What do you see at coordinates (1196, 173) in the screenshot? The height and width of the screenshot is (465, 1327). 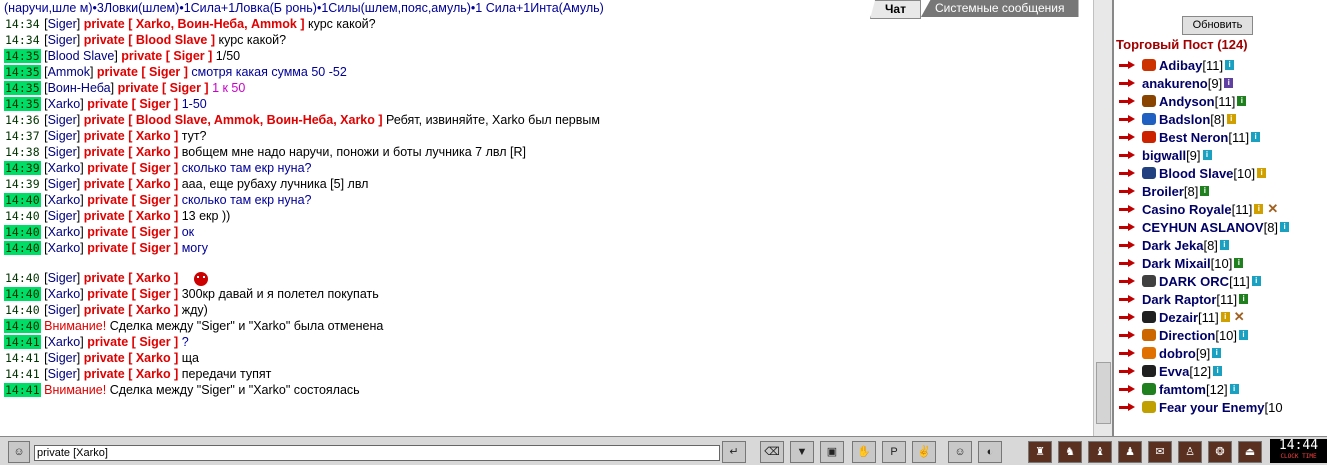 I see `user-name: Blood Slave` at bounding box center [1196, 173].